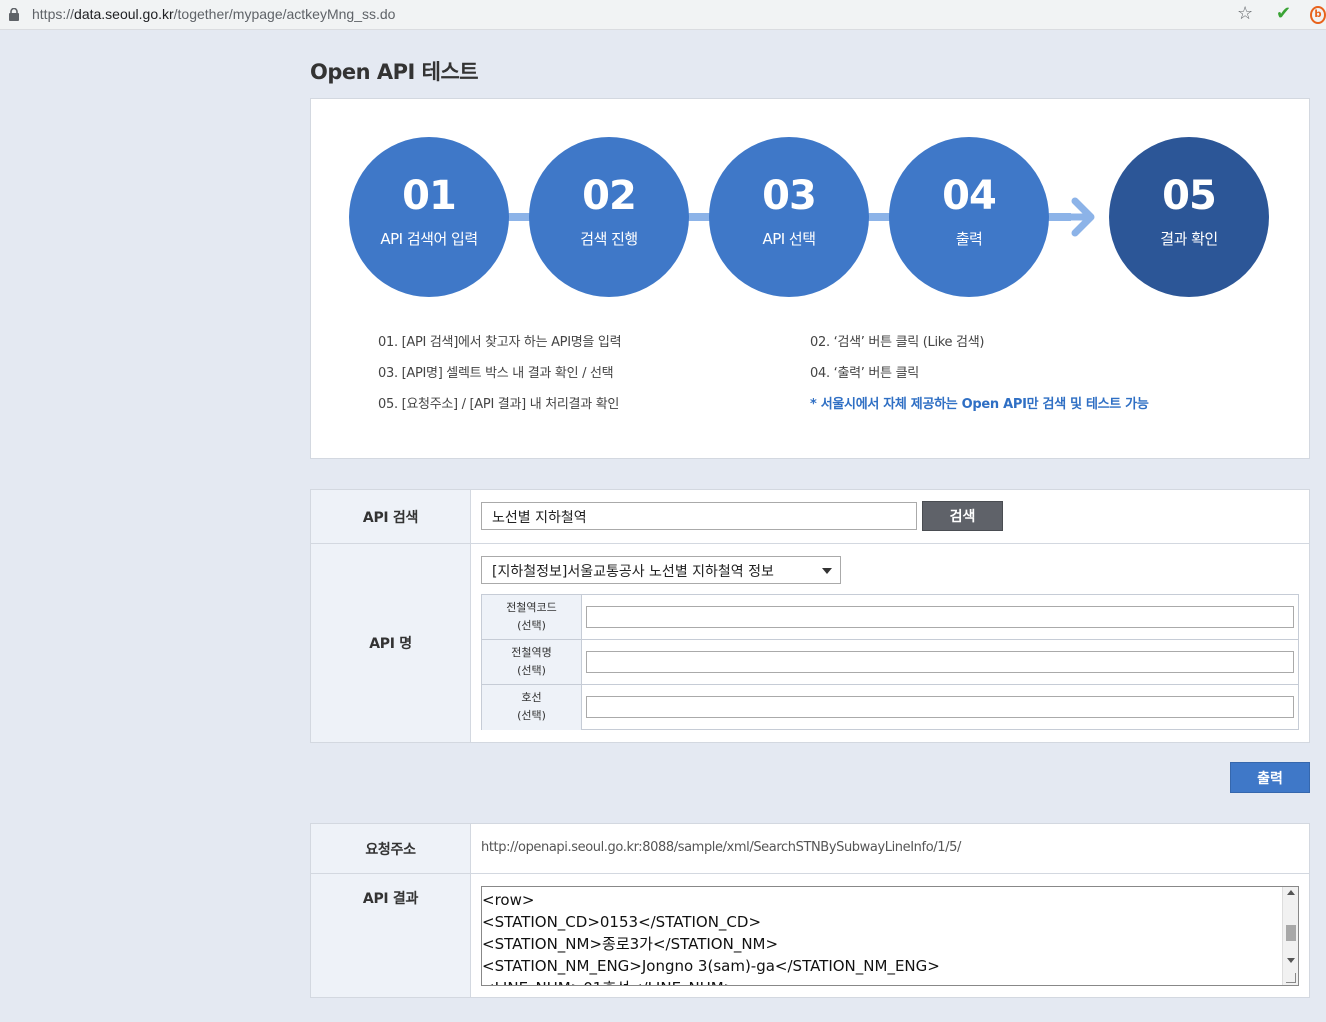 Image resolution: width=1326 pixels, height=1022 pixels. What do you see at coordinates (1283, 14) in the screenshot?
I see `extension-check-icon: ✔` at bounding box center [1283, 14].